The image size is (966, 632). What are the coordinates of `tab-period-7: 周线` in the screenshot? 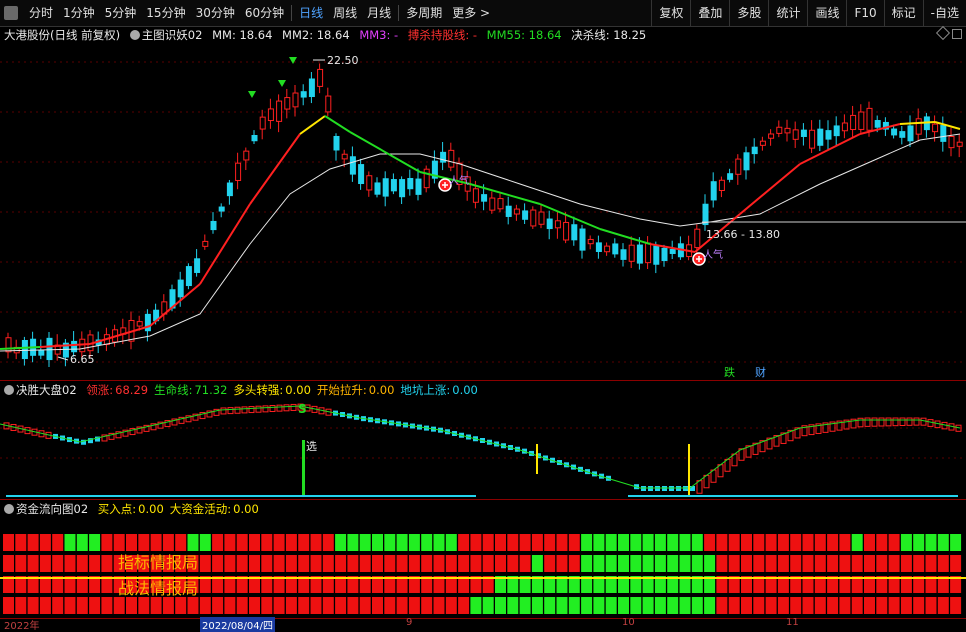 It's located at (345, 13).